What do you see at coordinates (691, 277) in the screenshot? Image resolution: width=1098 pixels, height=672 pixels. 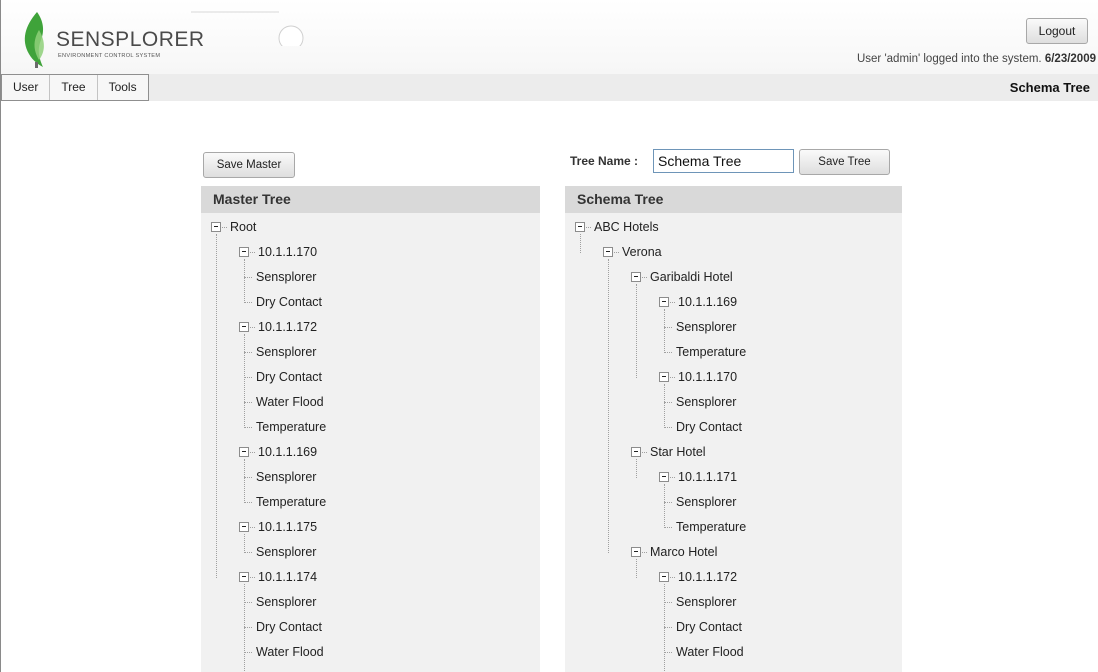 I see `tree-node-label: Garibaldi Hotel` at bounding box center [691, 277].